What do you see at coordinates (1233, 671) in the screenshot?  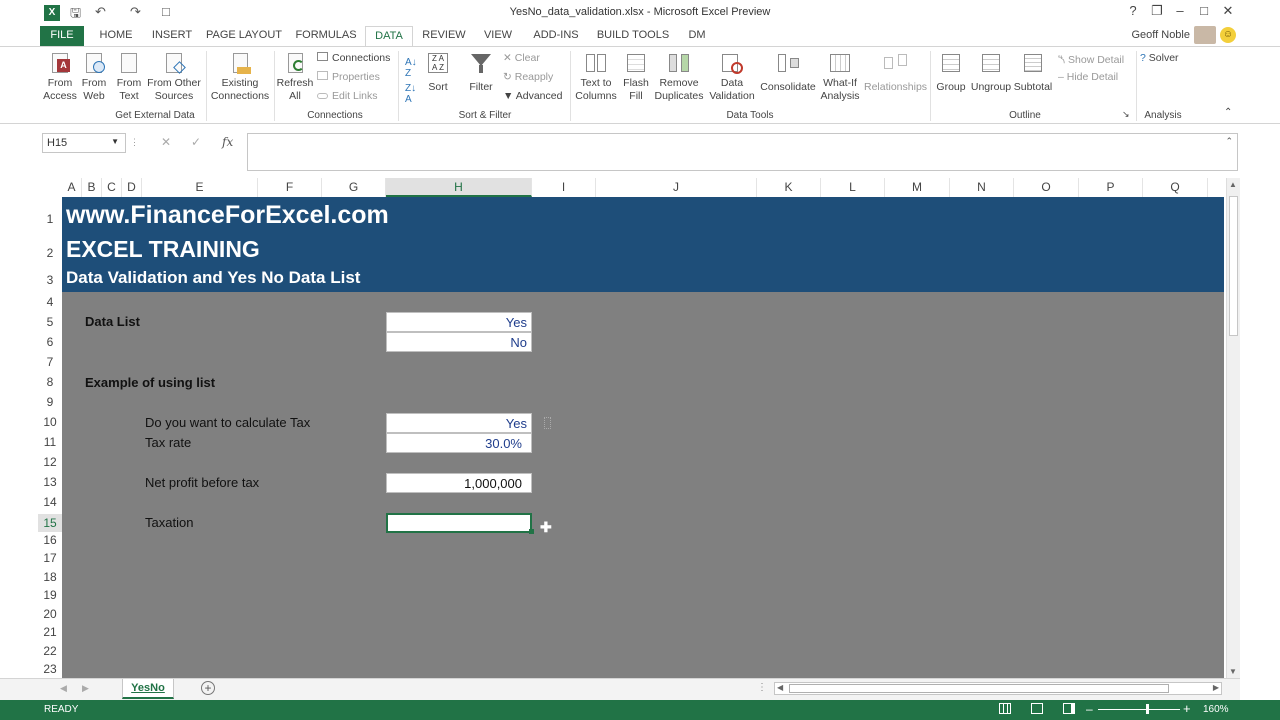 I see `scroll-down-icon: ▼` at bounding box center [1233, 671].